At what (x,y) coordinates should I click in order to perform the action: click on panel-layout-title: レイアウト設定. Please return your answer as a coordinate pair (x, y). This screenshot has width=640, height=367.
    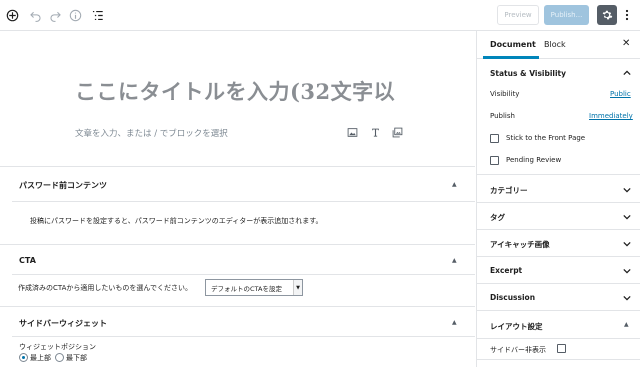
    Looking at the image, I should click on (516, 326).